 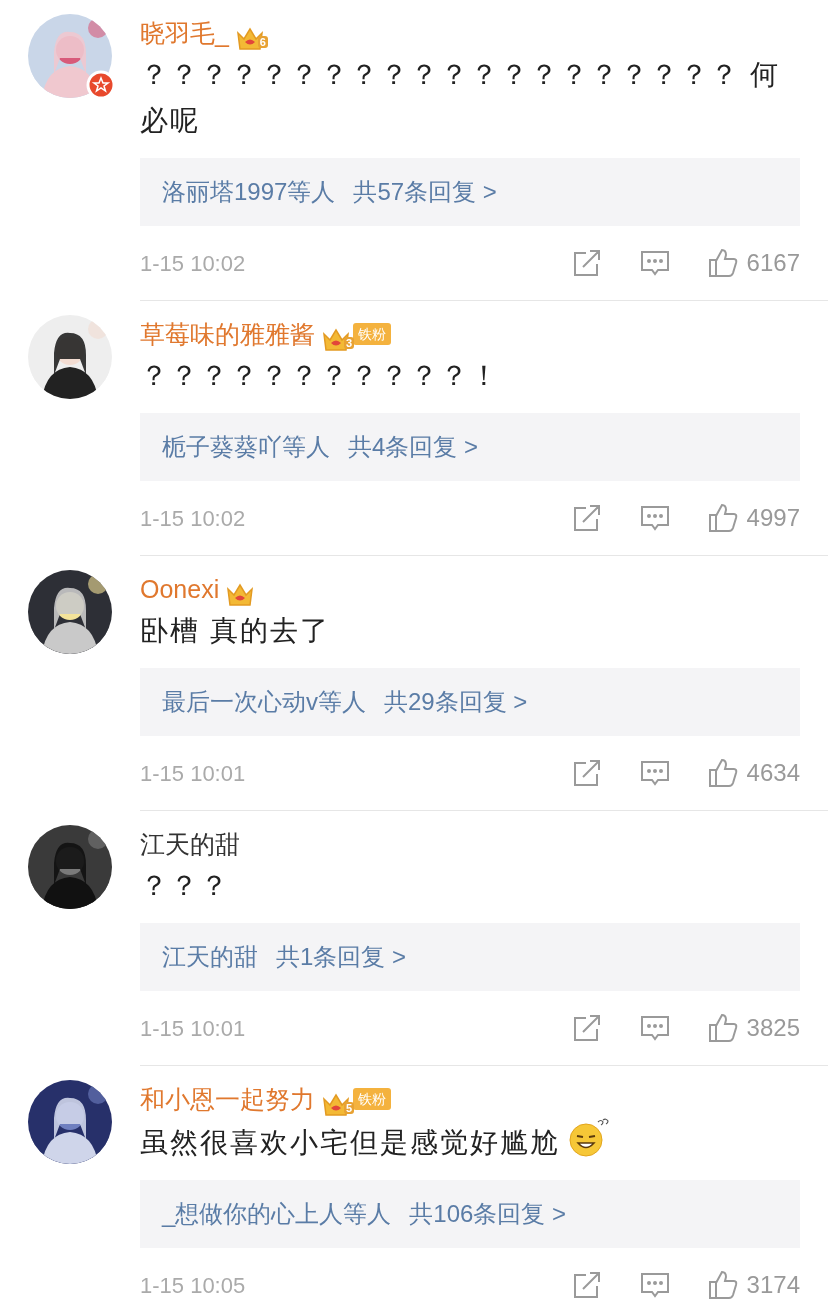 I want to click on replies-link: 最后一次心动v等人 共29条回复 >, so click(x=470, y=702).